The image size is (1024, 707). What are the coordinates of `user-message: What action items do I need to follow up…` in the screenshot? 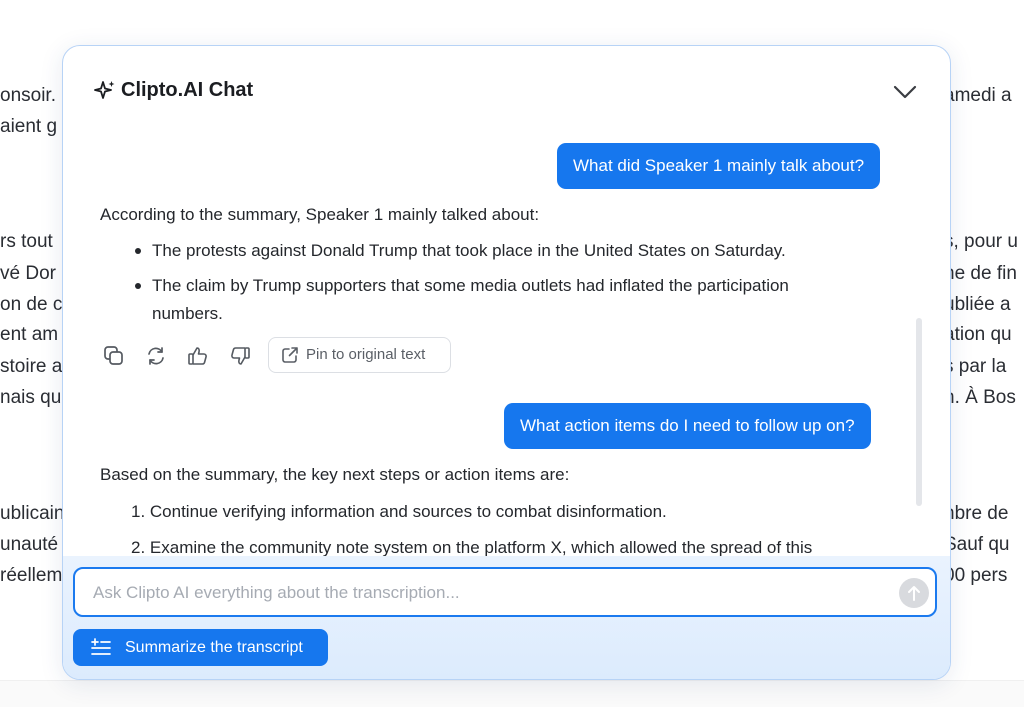 It's located at (687, 426).